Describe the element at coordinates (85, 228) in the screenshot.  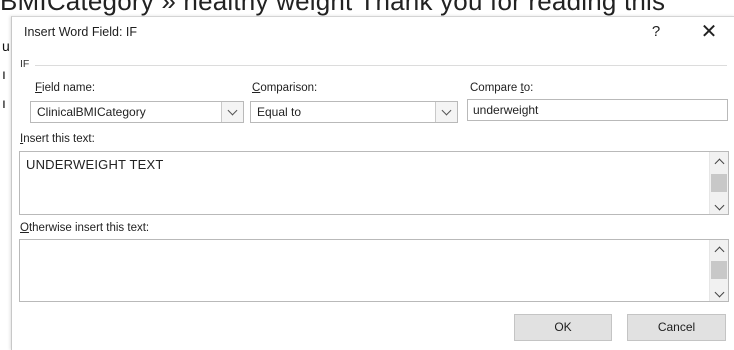
I see `otherwise-text-label: Otherwise insert this text:` at that location.